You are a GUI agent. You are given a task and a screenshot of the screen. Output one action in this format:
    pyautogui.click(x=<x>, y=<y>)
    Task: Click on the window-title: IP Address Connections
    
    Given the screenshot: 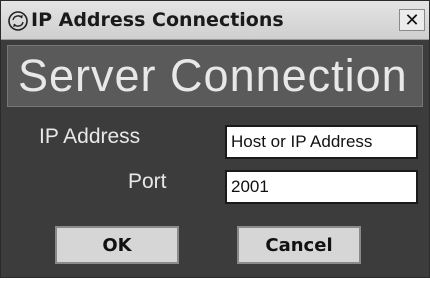 What is the action you would take?
    pyautogui.click(x=157, y=20)
    